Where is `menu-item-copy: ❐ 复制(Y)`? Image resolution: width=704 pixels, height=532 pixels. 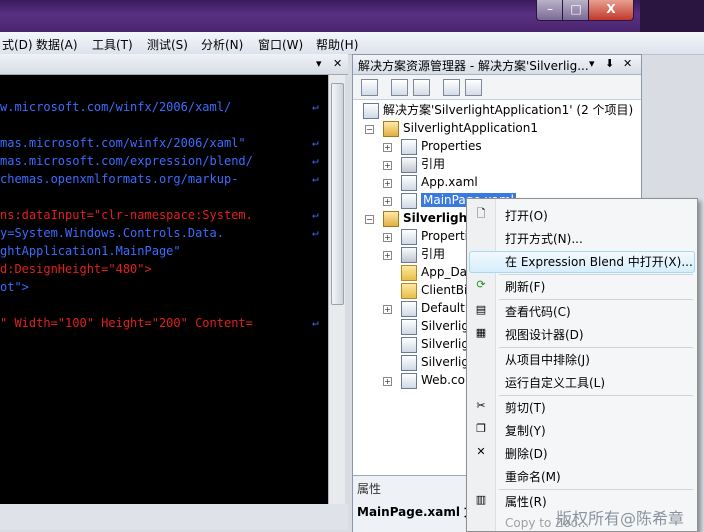 menu-item-copy: ❐ 复制(Y) is located at coordinates (582, 430).